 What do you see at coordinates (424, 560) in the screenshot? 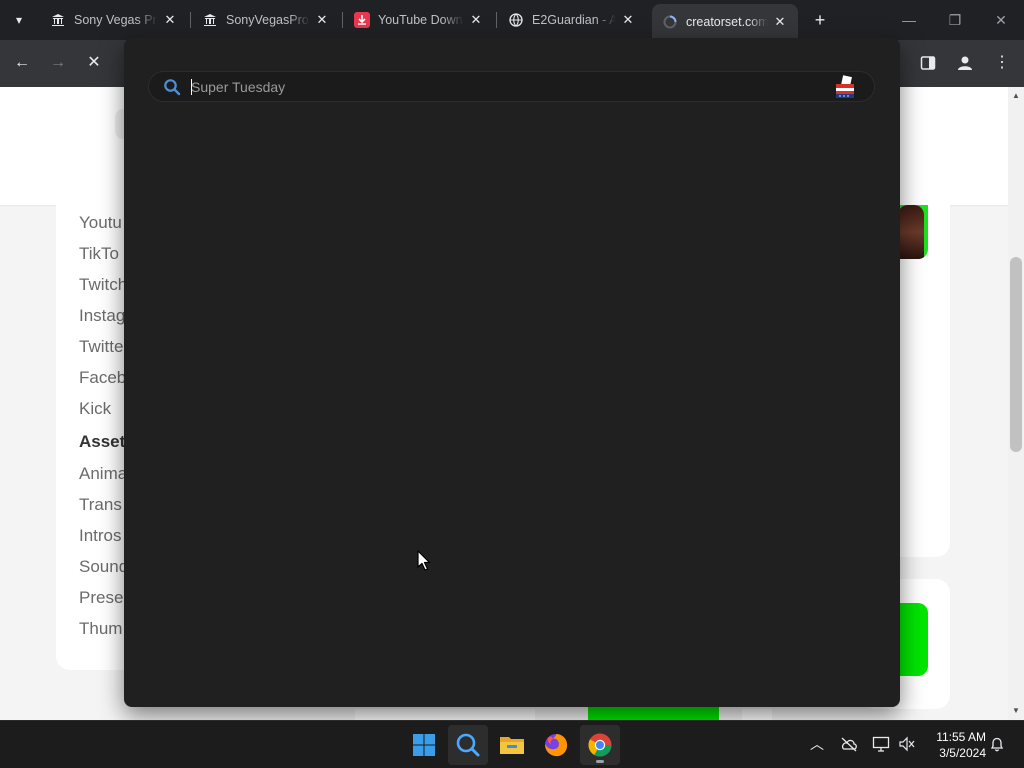
I see `mouse-cursor-icon` at bounding box center [424, 560].